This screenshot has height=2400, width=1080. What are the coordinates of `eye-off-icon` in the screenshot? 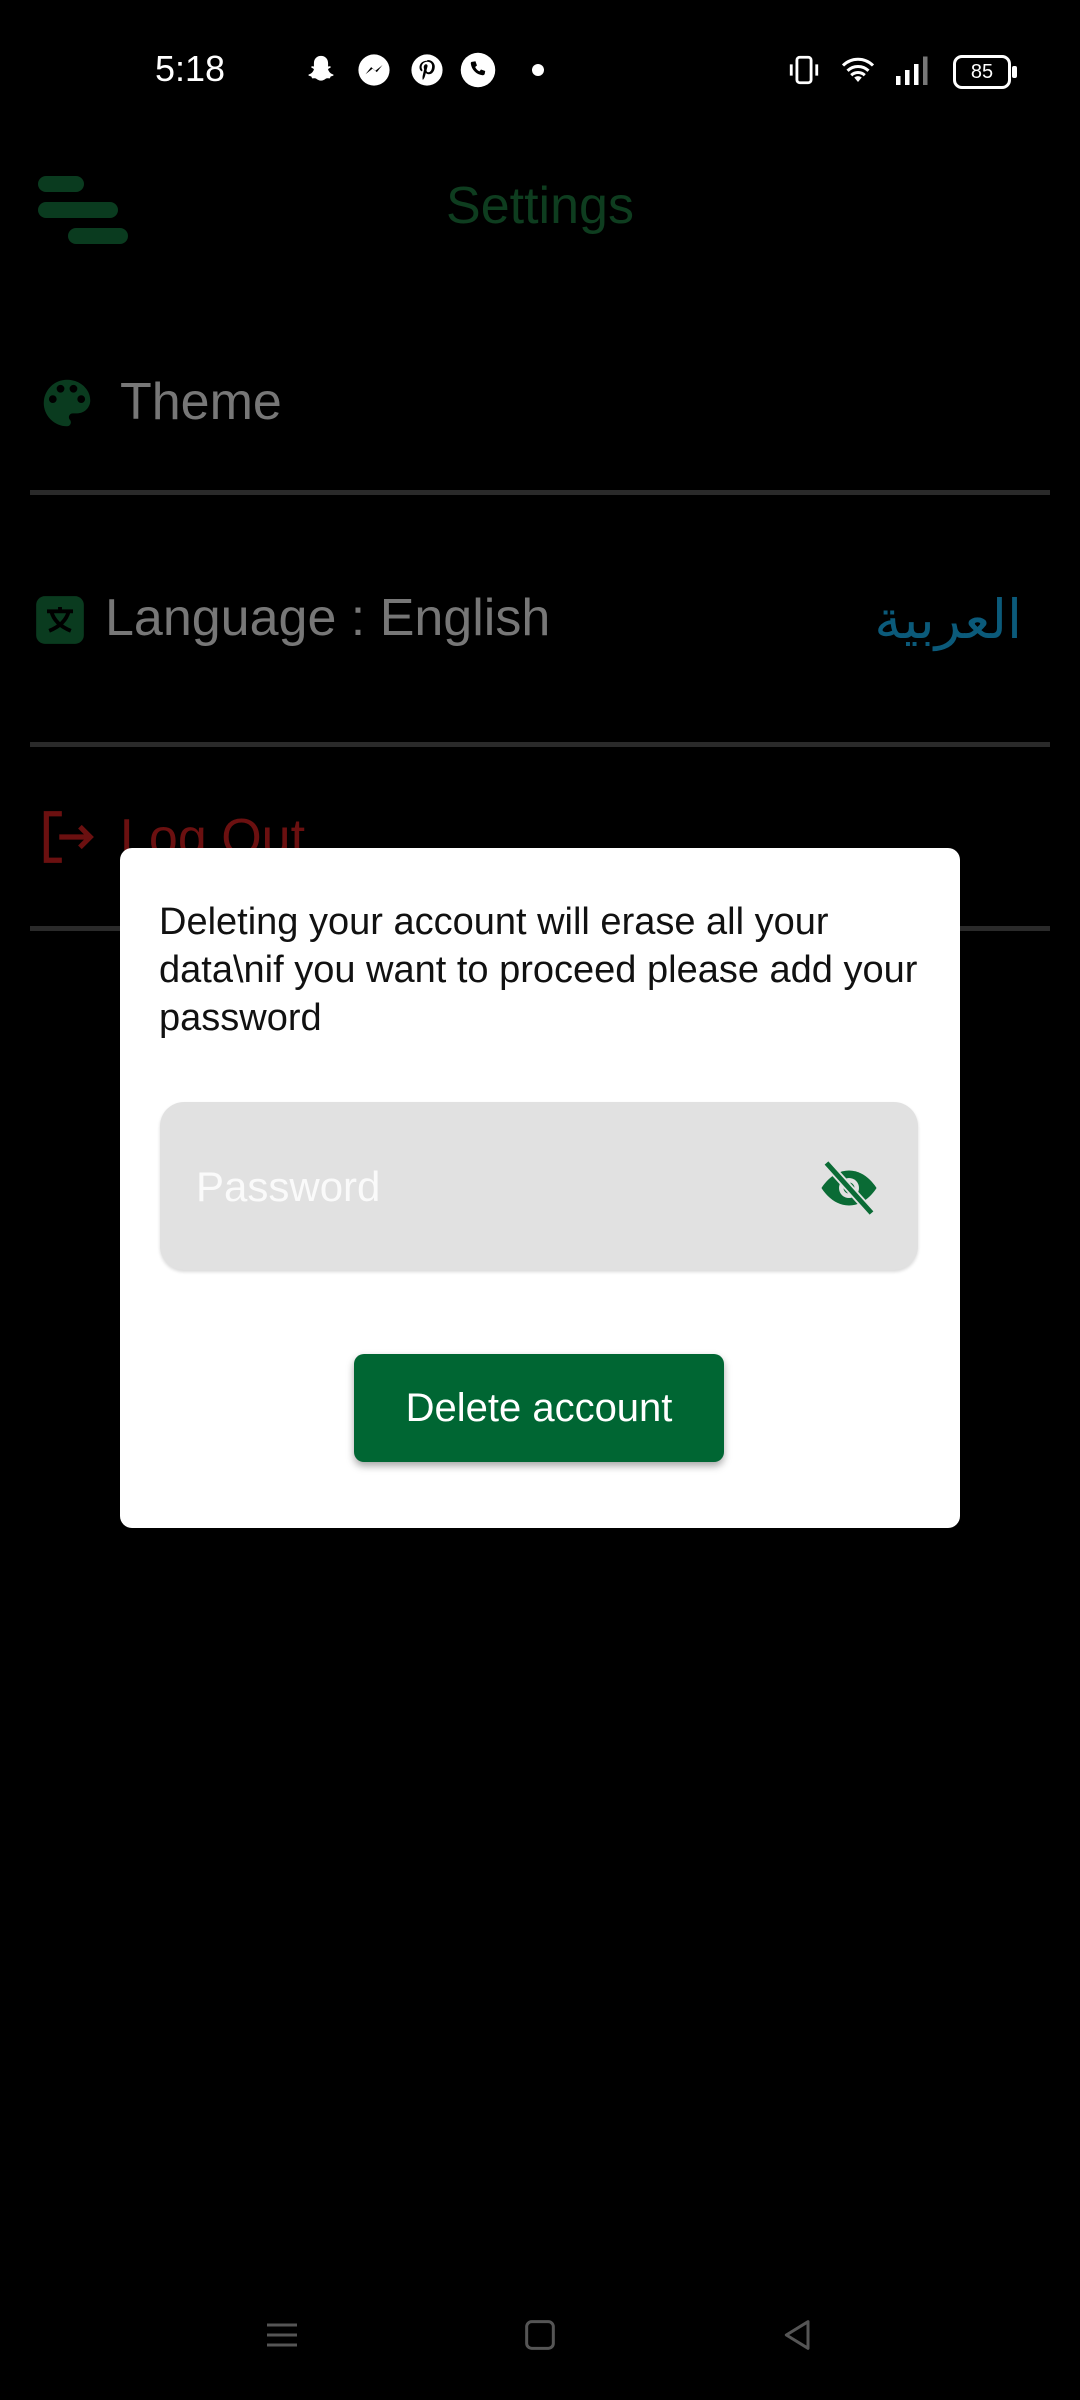 It's located at (849, 1188).